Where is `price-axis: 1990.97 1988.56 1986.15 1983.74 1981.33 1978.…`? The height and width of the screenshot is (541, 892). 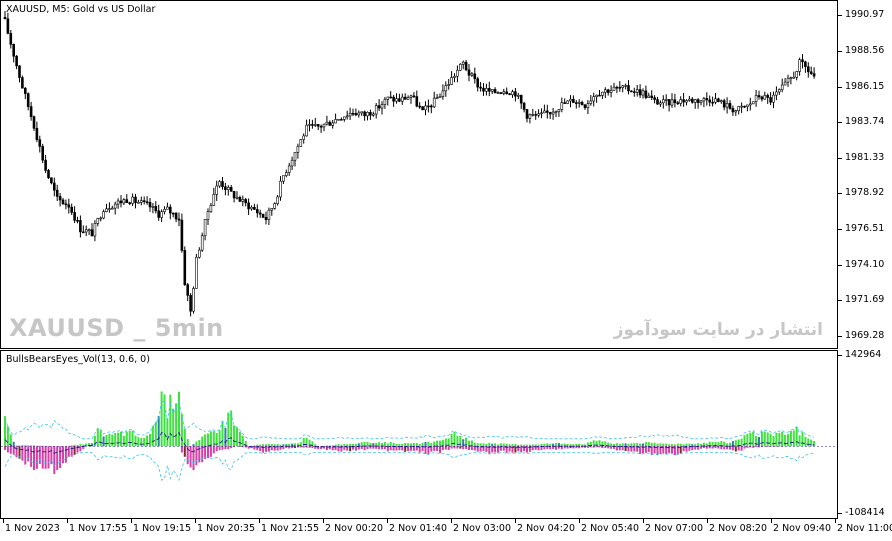 price-axis: 1990.97 1988.56 1986.15 1983.74 1981.33 1978.… is located at coordinates (865, 174).